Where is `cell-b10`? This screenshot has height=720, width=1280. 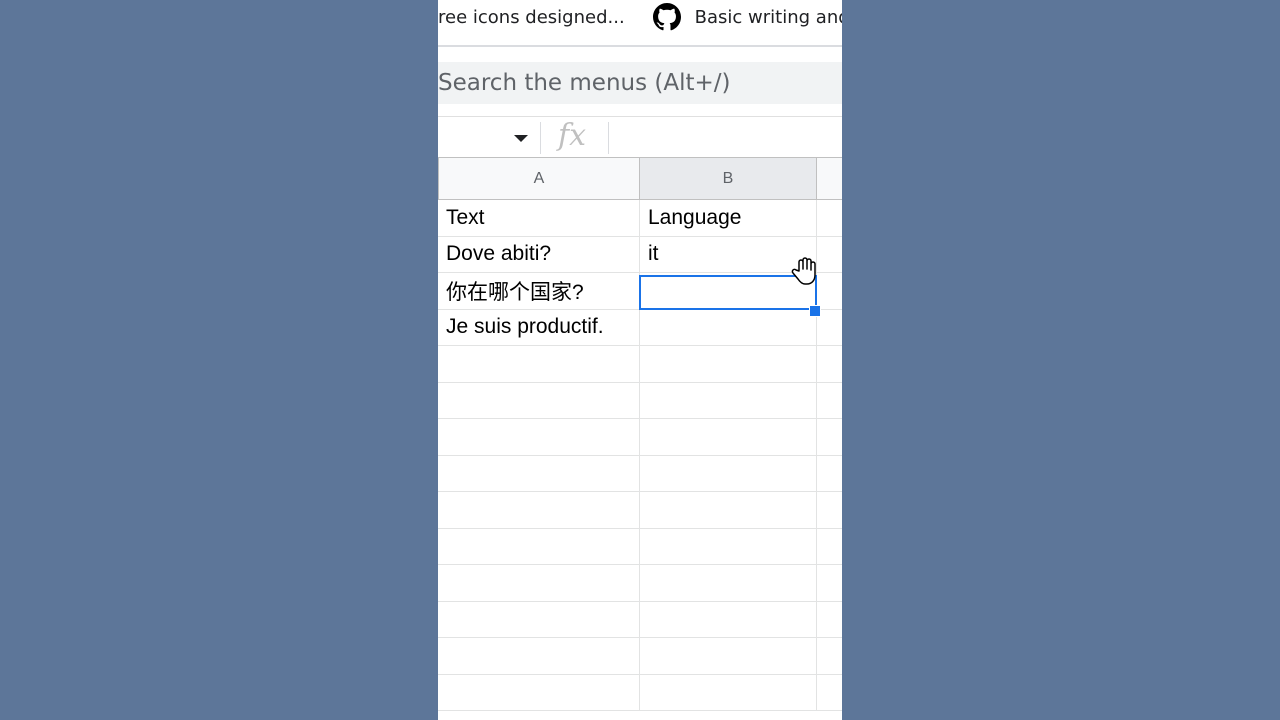
cell-b10 is located at coordinates (728, 546).